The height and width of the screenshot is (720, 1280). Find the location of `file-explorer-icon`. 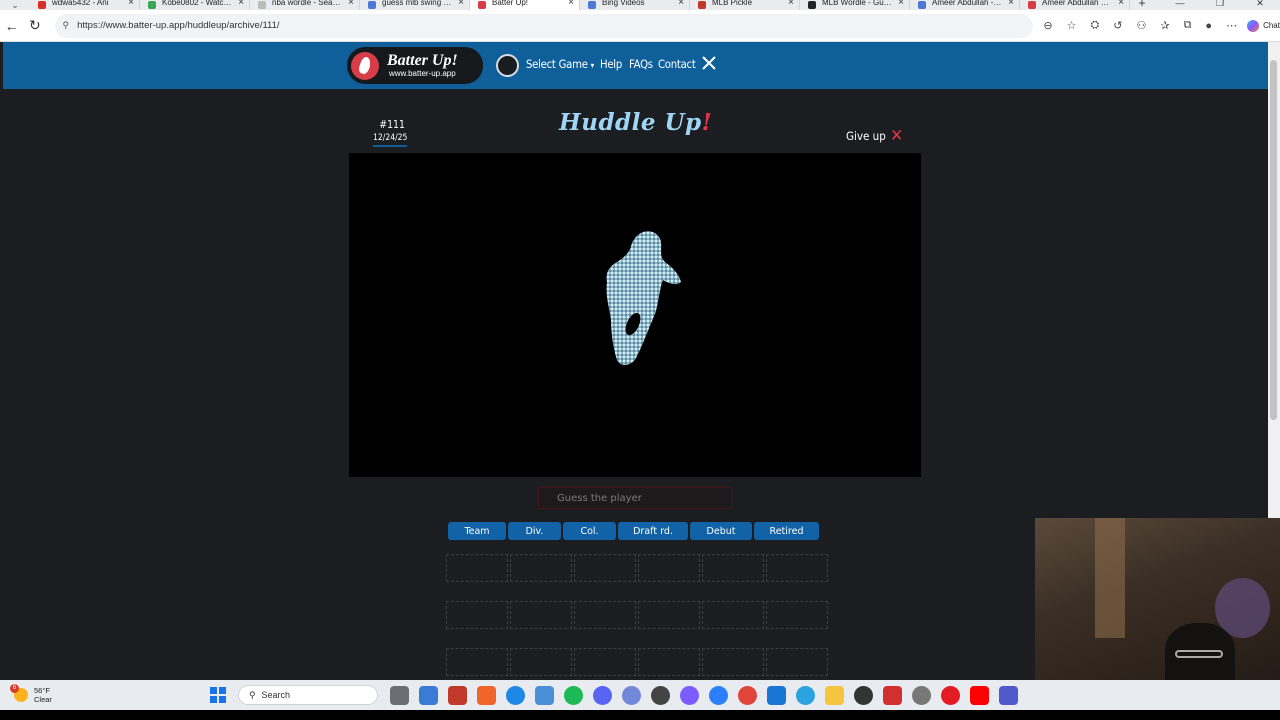

file-explorer-icon is located at coordinates (834, 695).